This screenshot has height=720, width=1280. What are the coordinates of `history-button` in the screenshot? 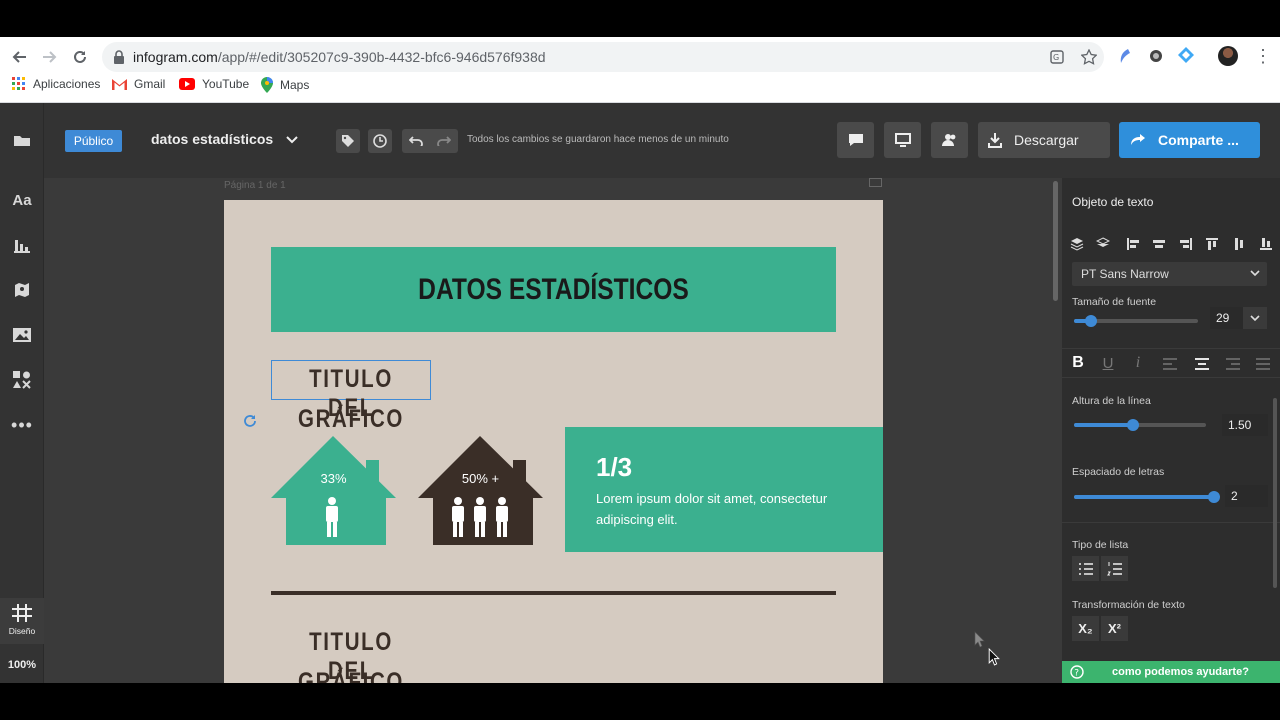 It's located at (380, 141).